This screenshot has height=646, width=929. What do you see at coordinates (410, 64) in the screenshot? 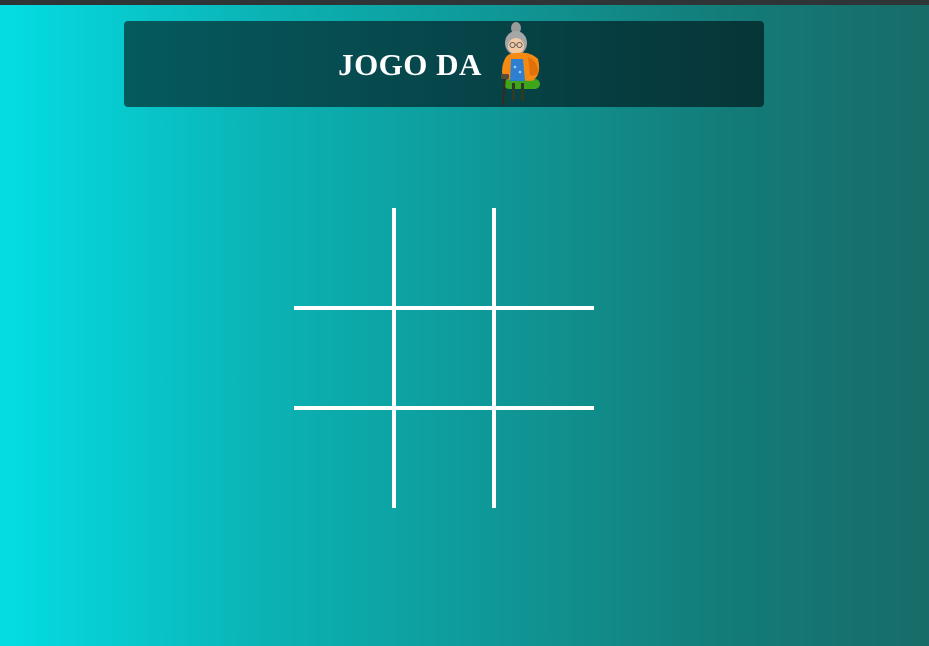
I see `game-title: JOGO DA` at bounding box center [410, 64].